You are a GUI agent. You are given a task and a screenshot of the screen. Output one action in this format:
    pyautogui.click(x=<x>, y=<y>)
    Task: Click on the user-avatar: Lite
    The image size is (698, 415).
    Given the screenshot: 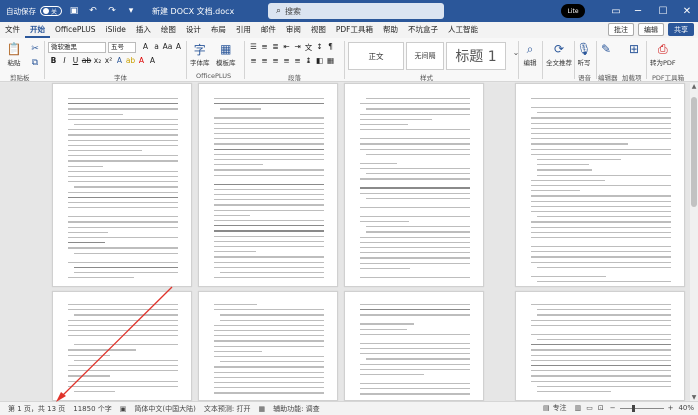 What is the action you would take?
    pyautogui.click(x=573, y=11)
    